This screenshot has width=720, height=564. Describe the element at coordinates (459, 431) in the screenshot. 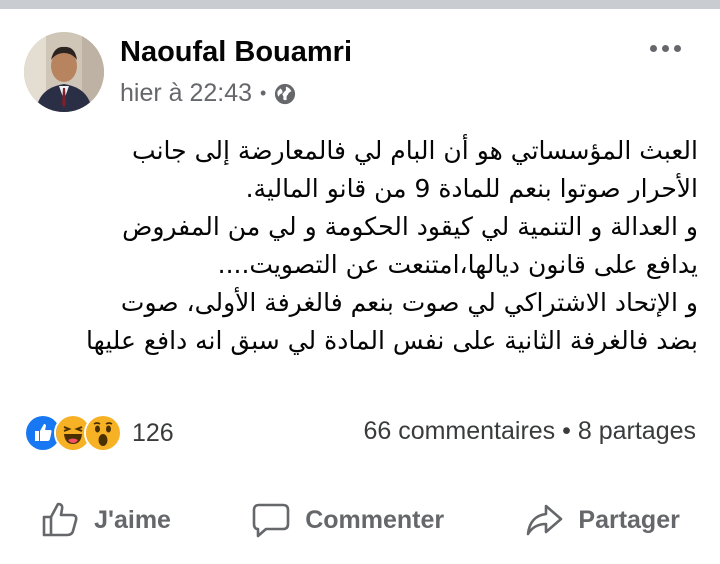

I see `comments-count-link: 66 commentaires` at that location.